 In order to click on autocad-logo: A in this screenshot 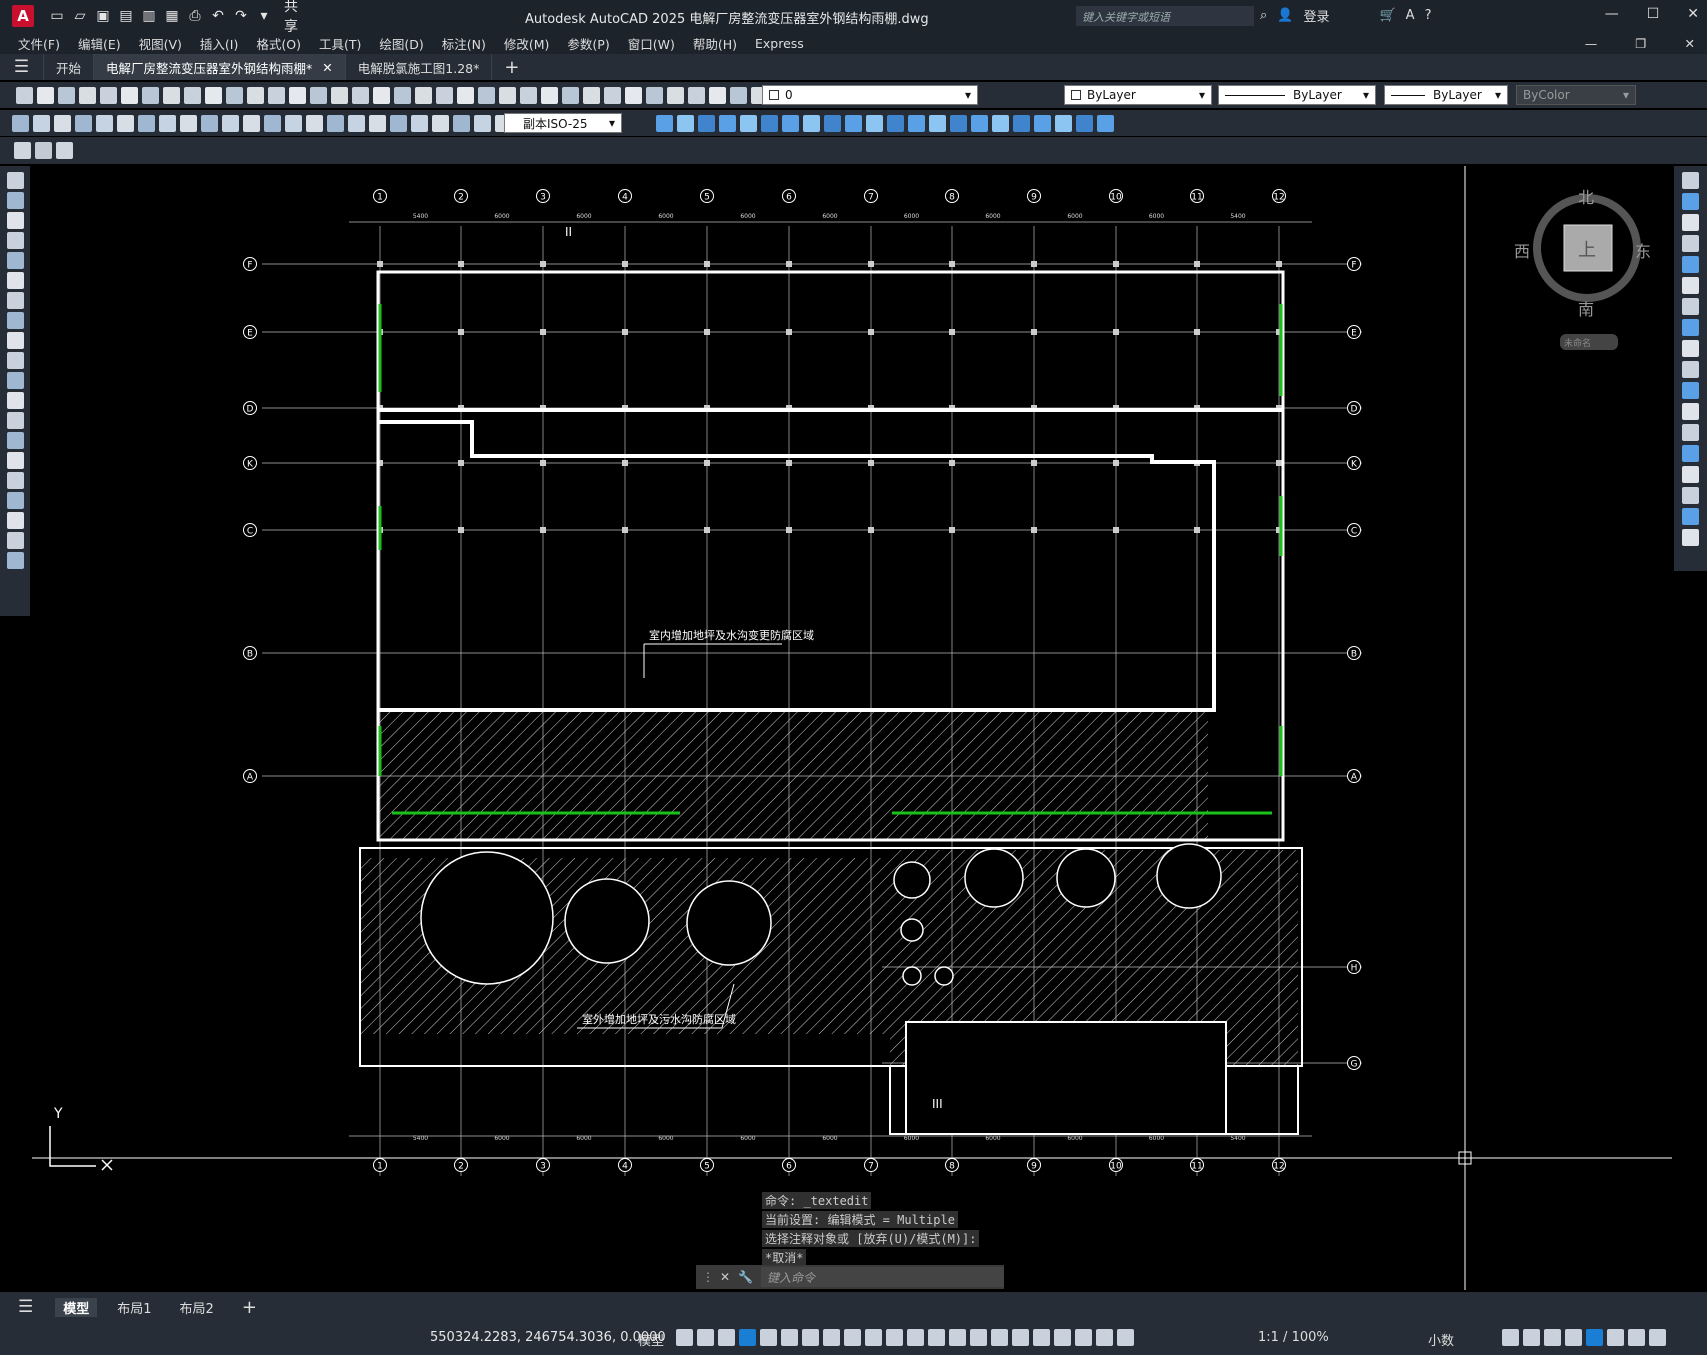, I will do `click(23, 16)`.